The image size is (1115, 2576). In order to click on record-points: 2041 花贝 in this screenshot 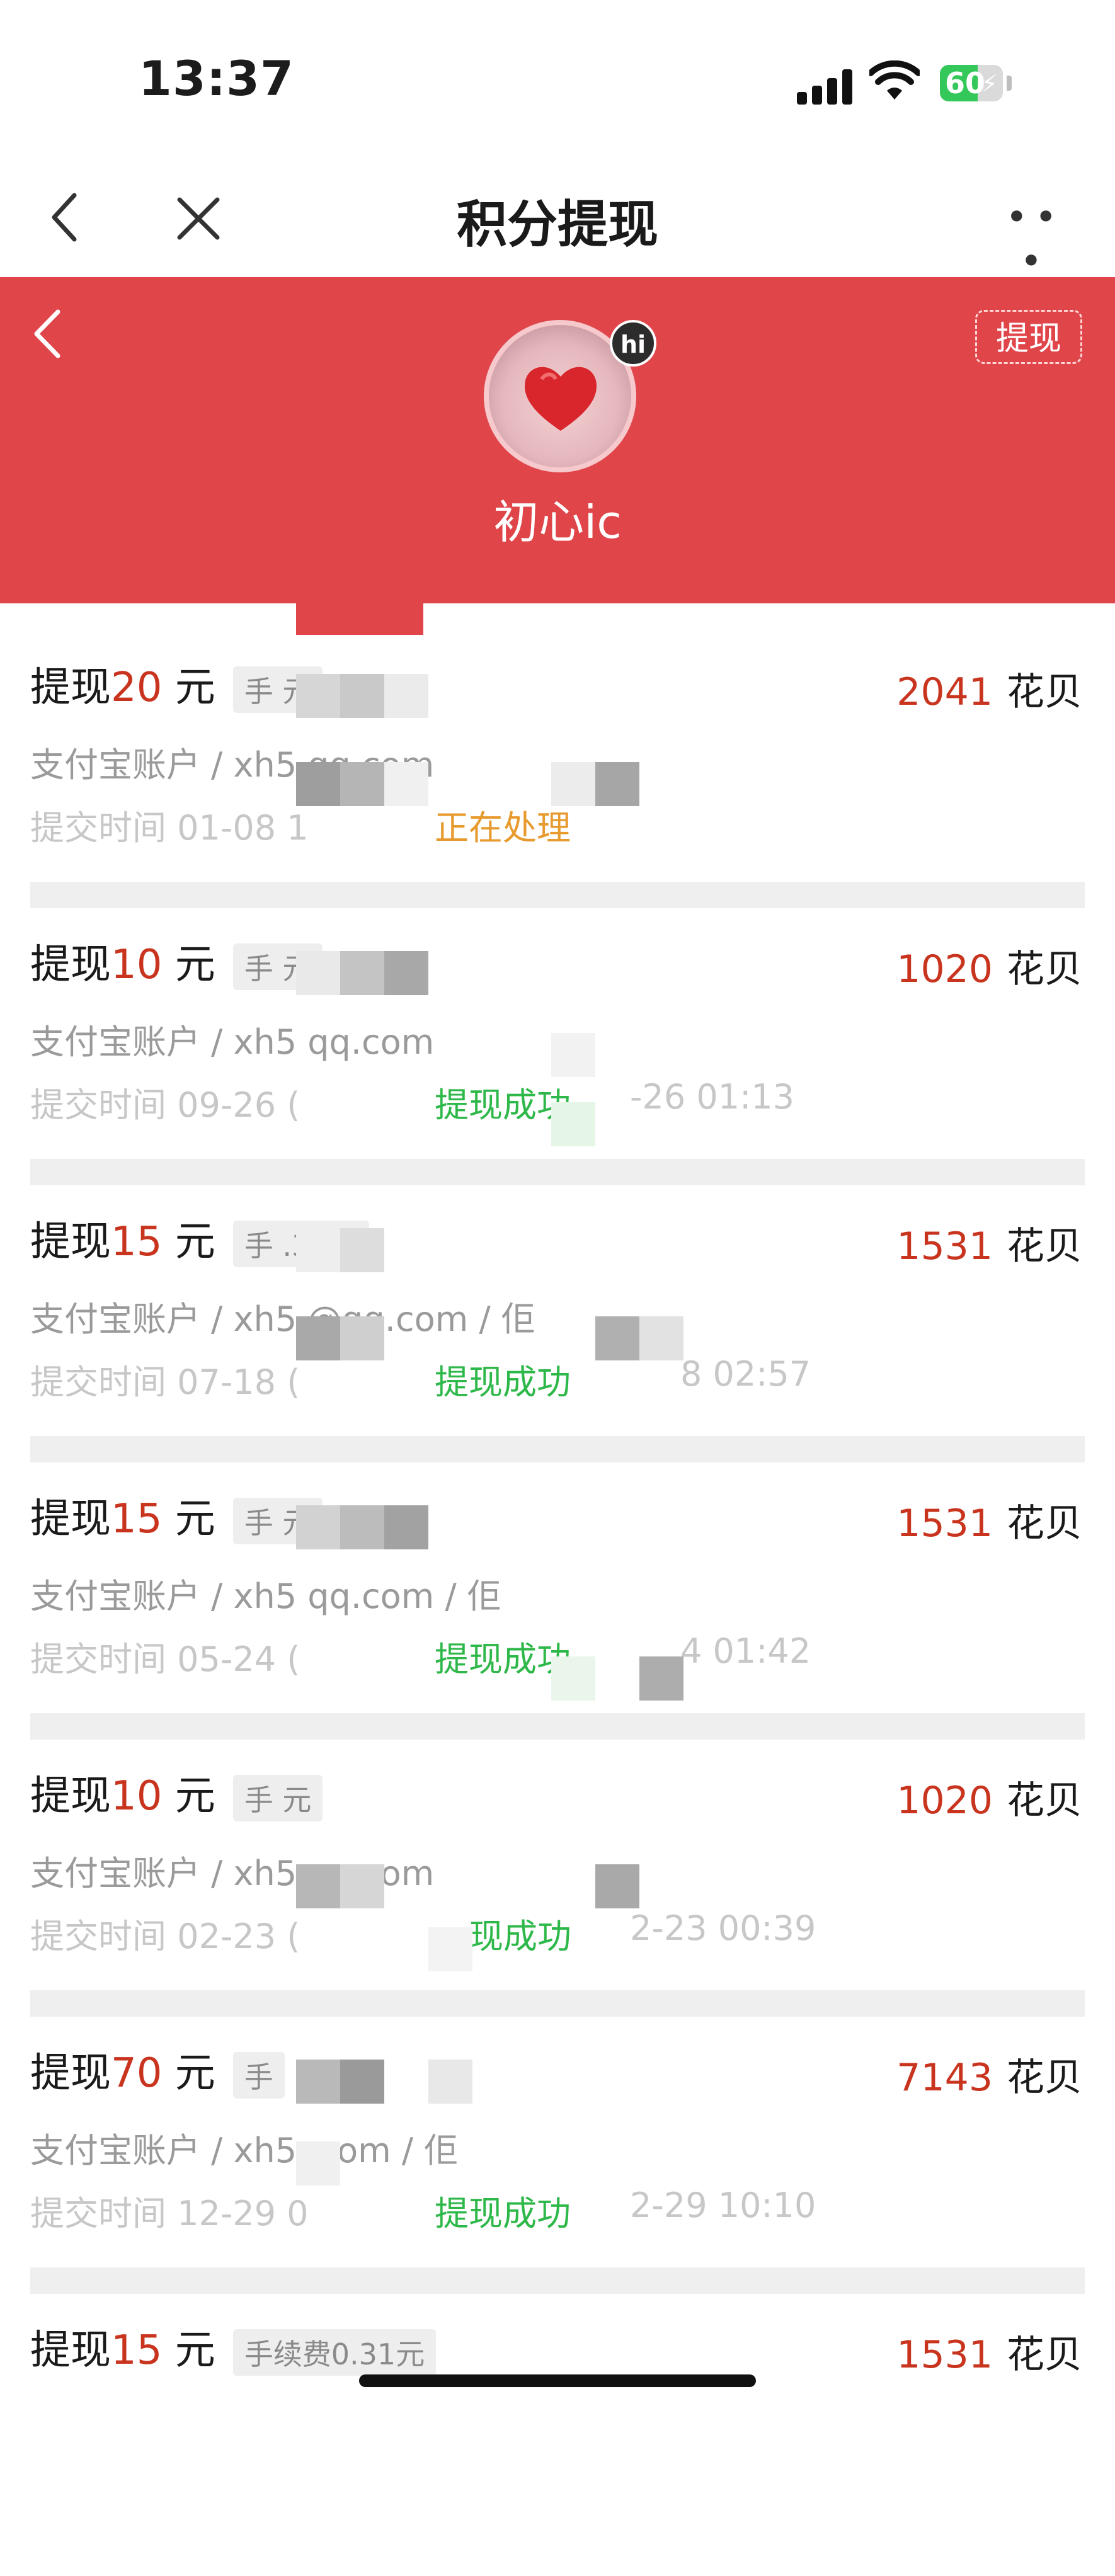, I will do `click(989, 688)`.